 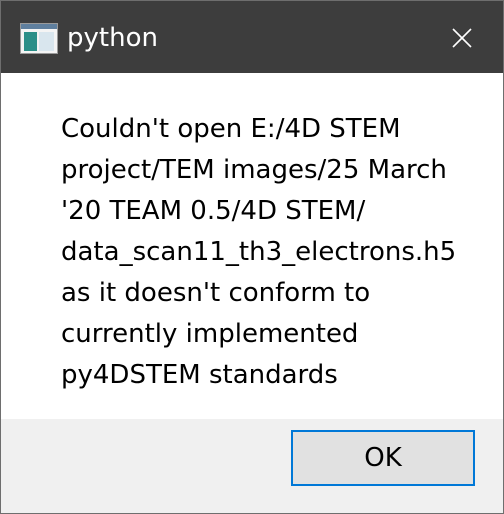 What do you see at coordinates (231, 129) in the screenshot?
I see `message-line: Couldn't open E:/4D STEM` at bounding box center [231, 129].